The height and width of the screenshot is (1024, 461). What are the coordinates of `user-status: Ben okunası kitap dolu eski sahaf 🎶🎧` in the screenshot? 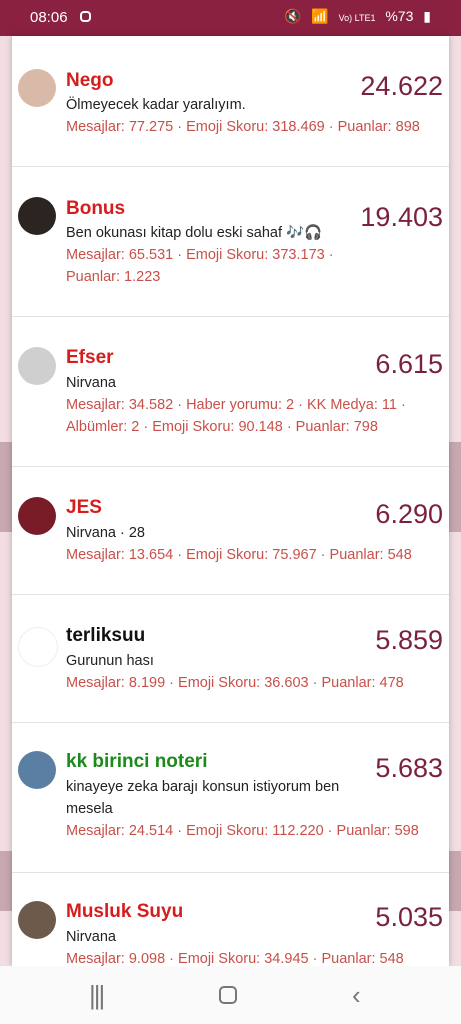 It's located at (194, 233).